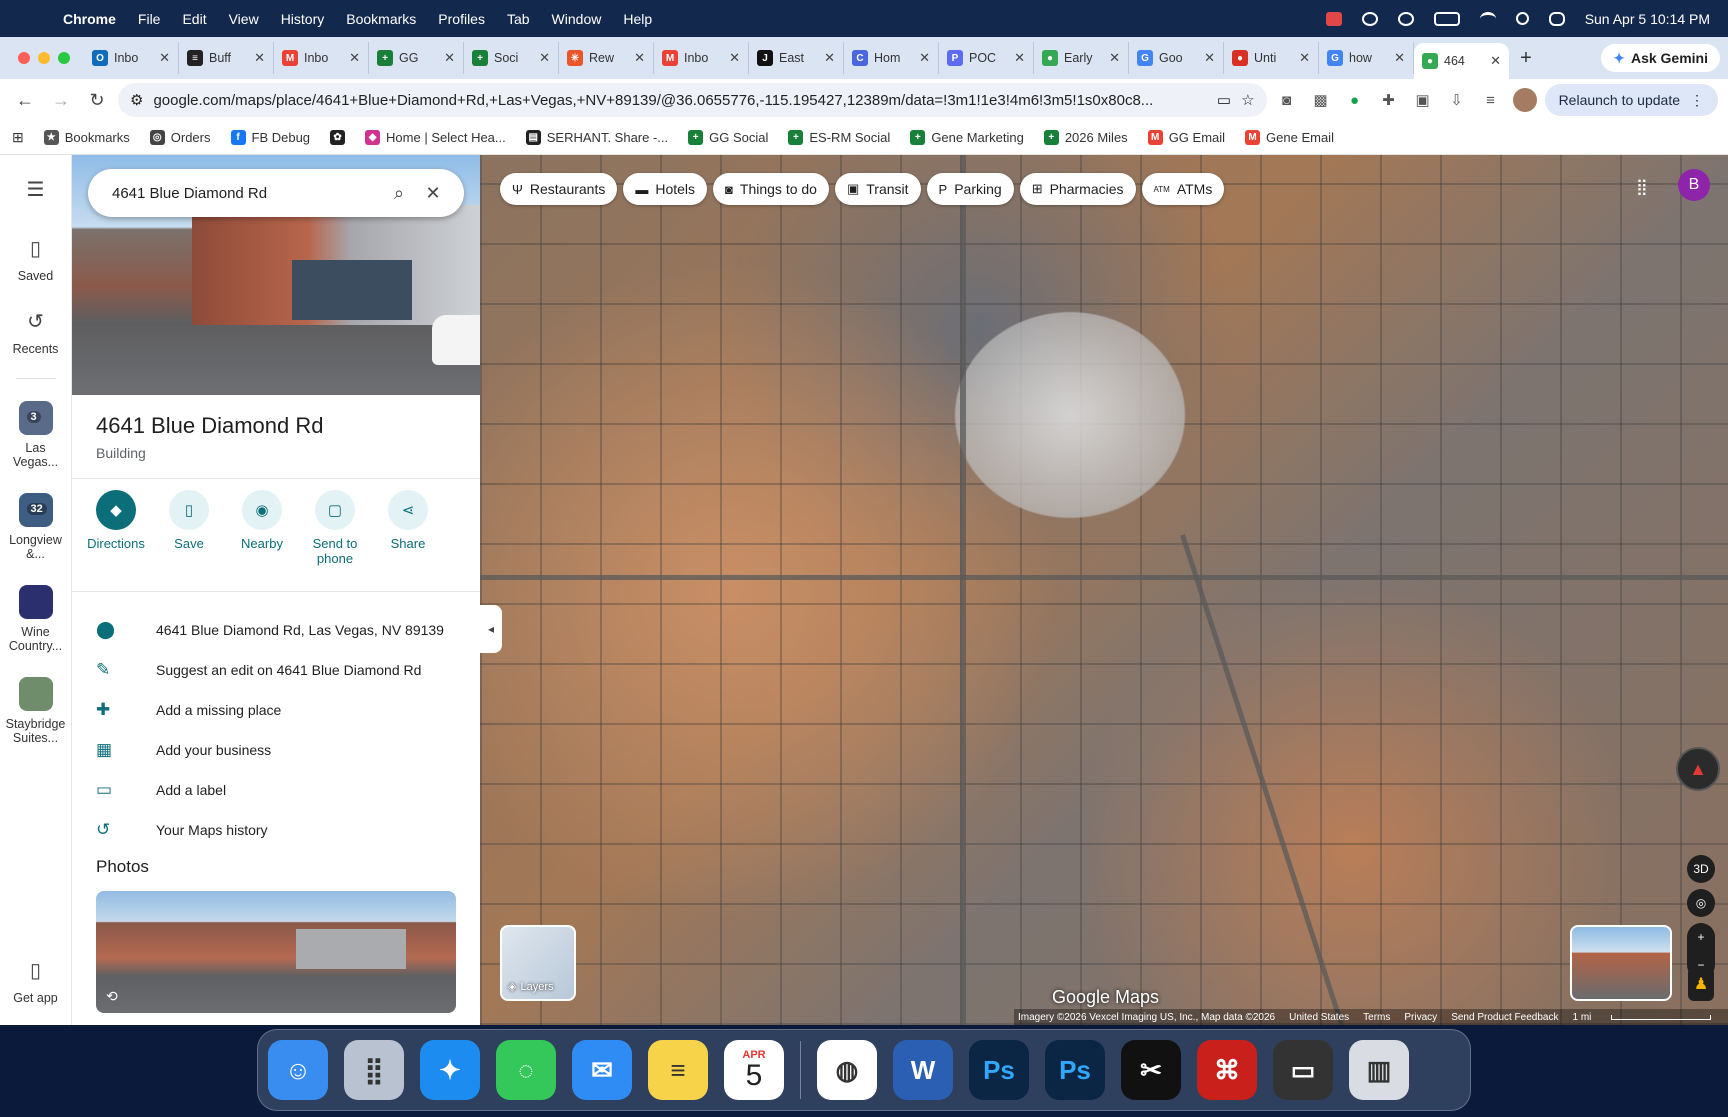 Image resolution: width=1728 pixels, height=1117 pixels. I want to click on bookmark-item: + GG Social, so click(728, 137).